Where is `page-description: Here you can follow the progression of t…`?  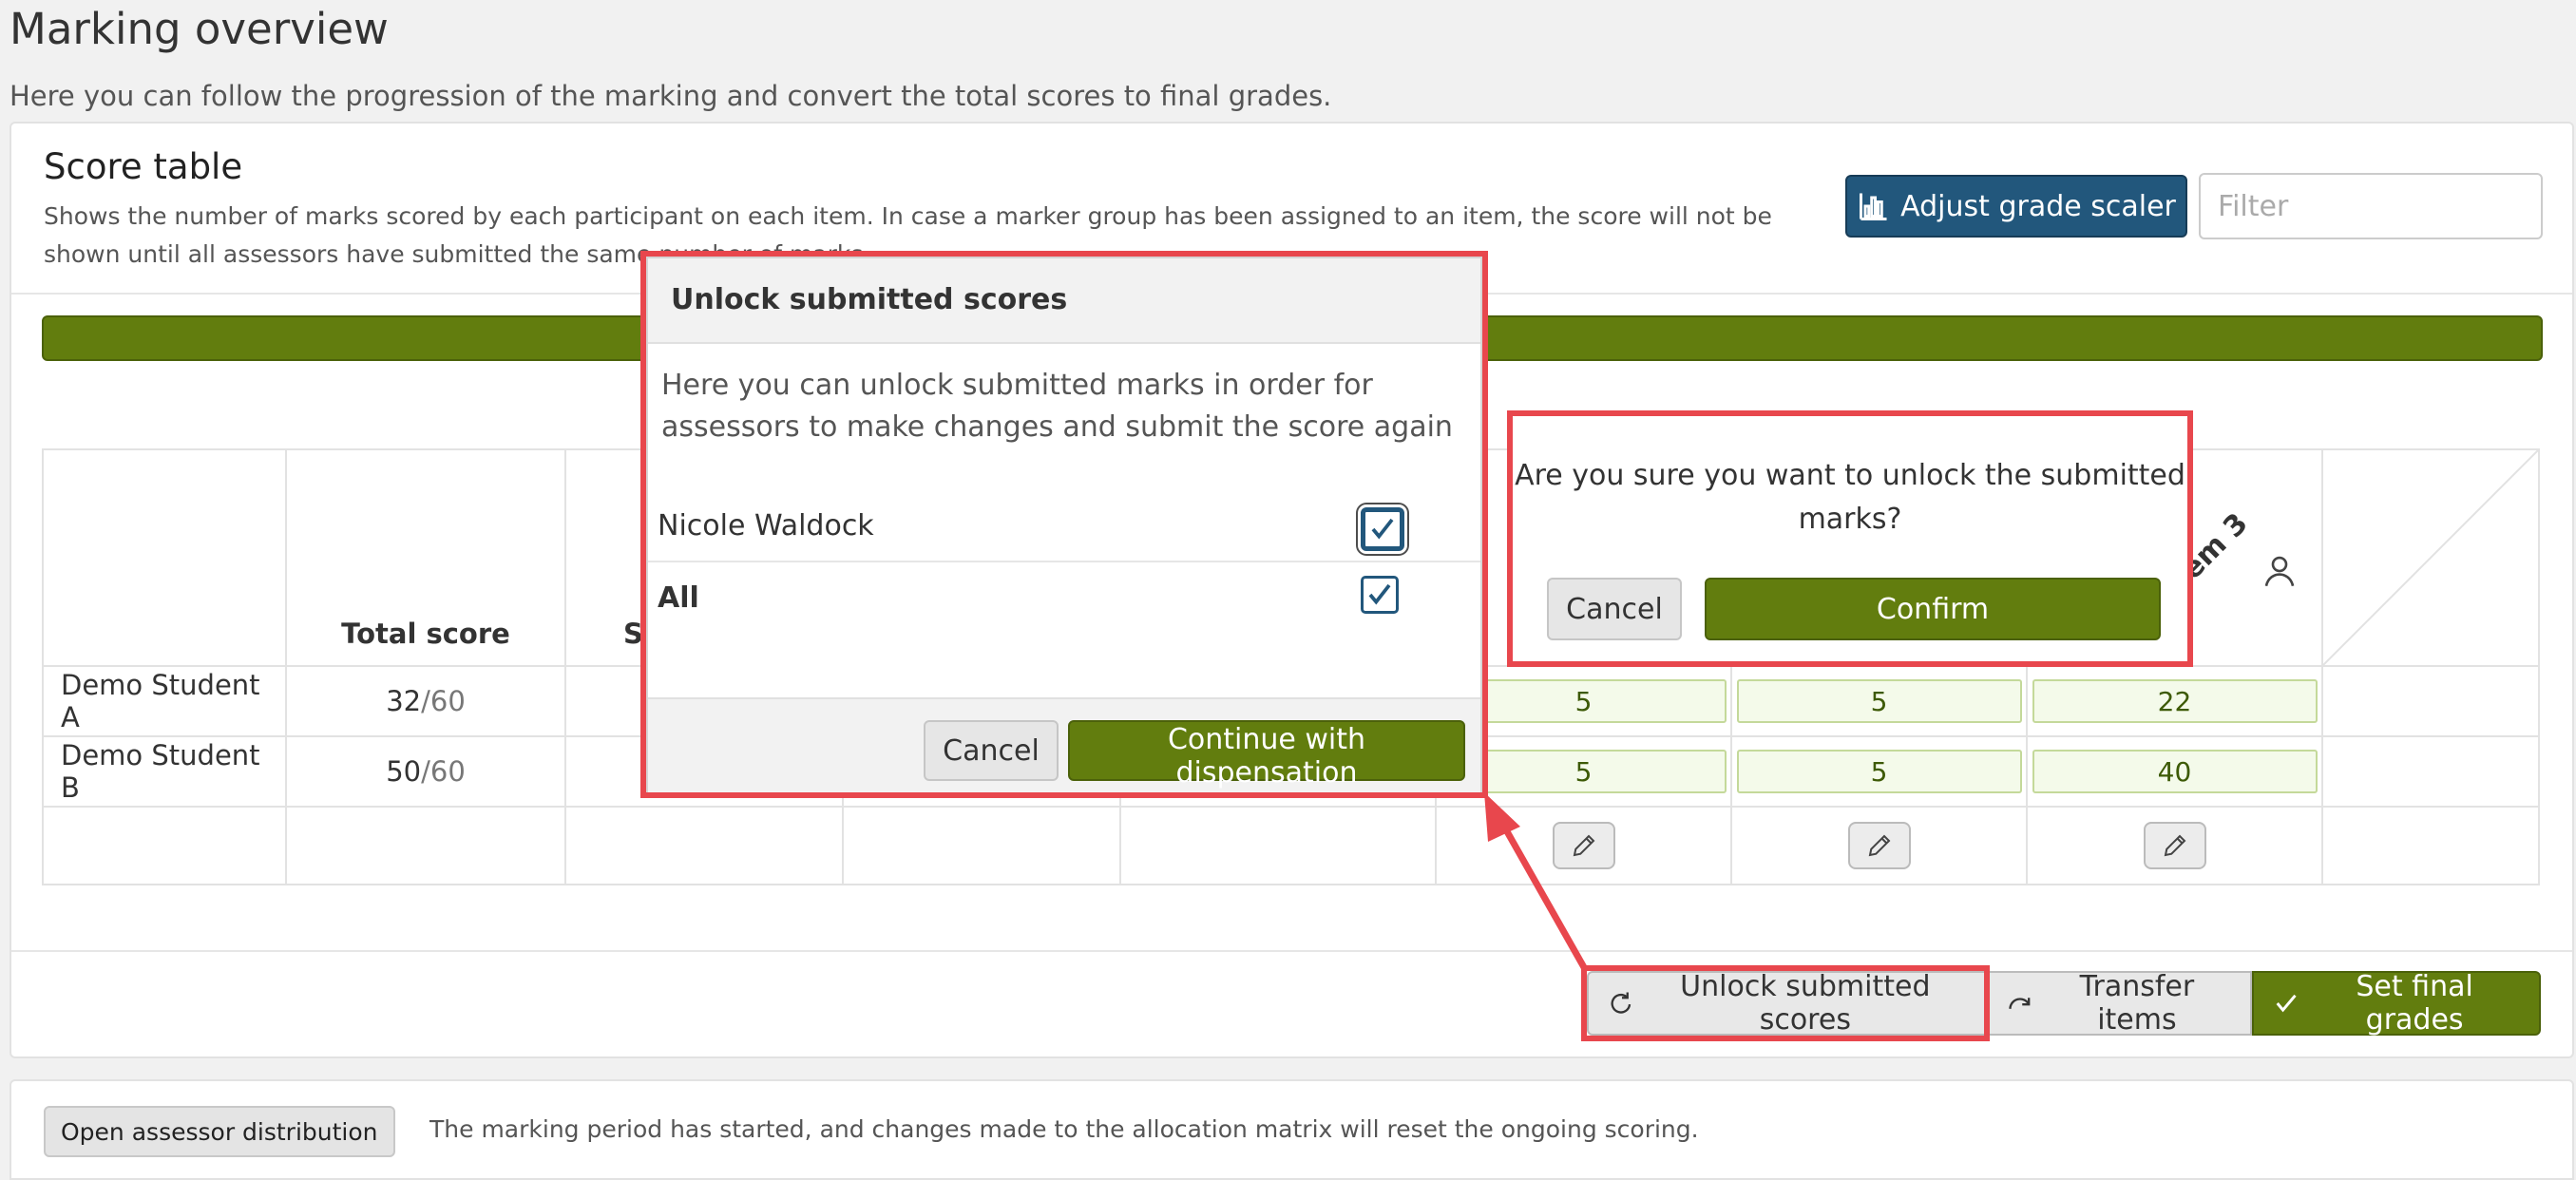 page-description: Here you can follow the progression of t… is located at coordinates (671, 96).